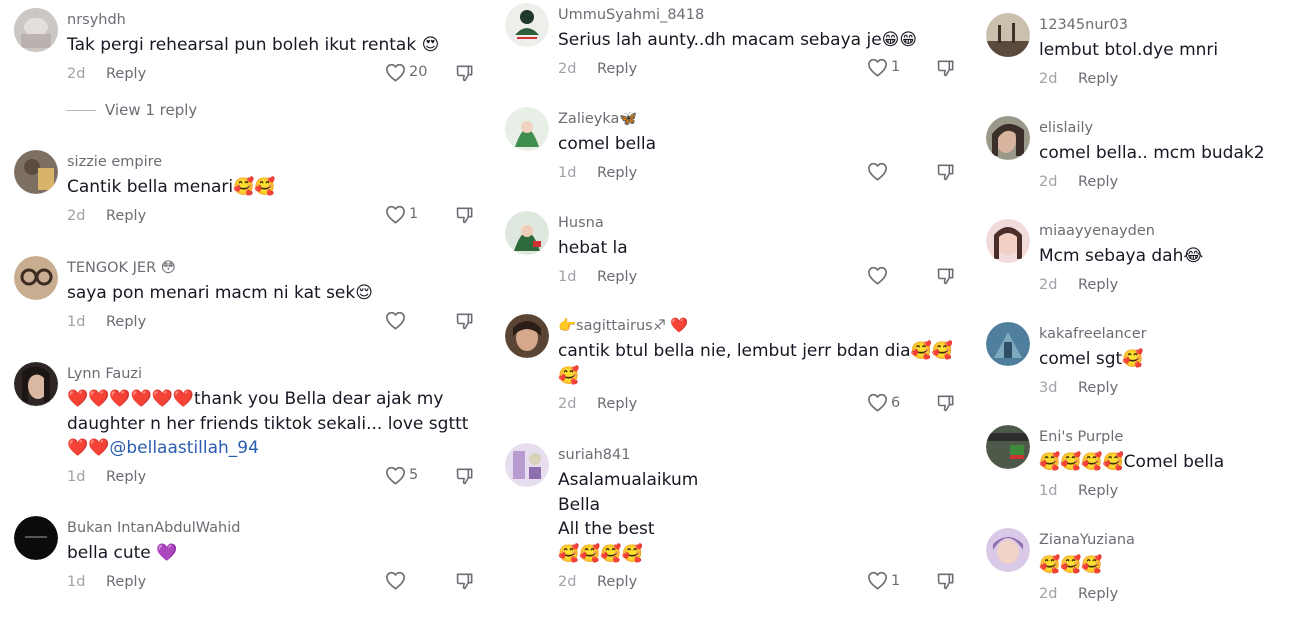 The height and width of the screenshot is (622, 1315). I want to click on comment-username: ZianaYuziana, so click(1164, 540).